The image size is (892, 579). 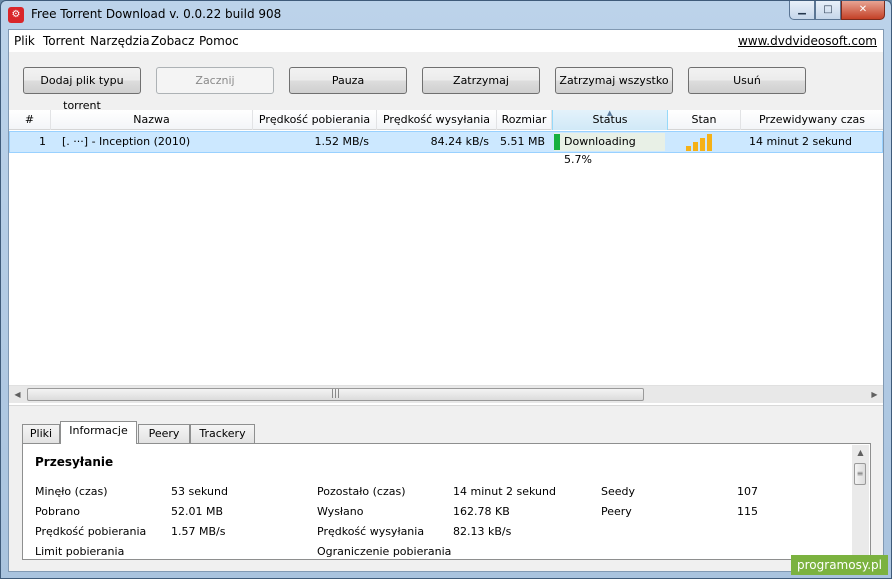 What do you see at coordinates (340, 511) in the screenshot?
I see `uploaded-label: Wysłano` at bounding box center [340, 511].